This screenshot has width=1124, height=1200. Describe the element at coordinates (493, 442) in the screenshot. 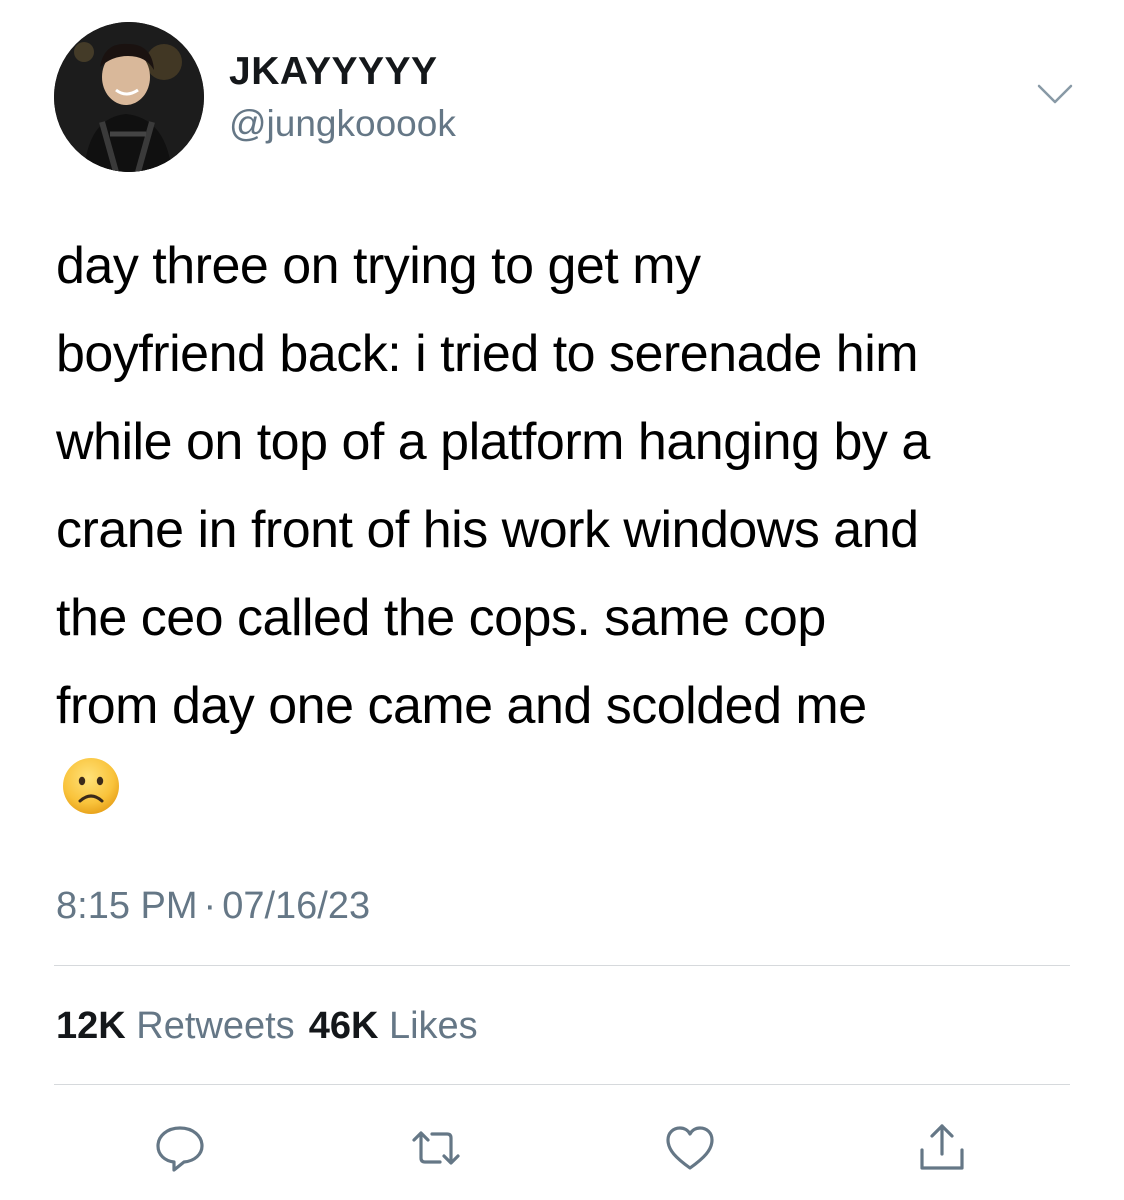

I see `tweet-text-line: while on top of a platform hanging by a` at that location.